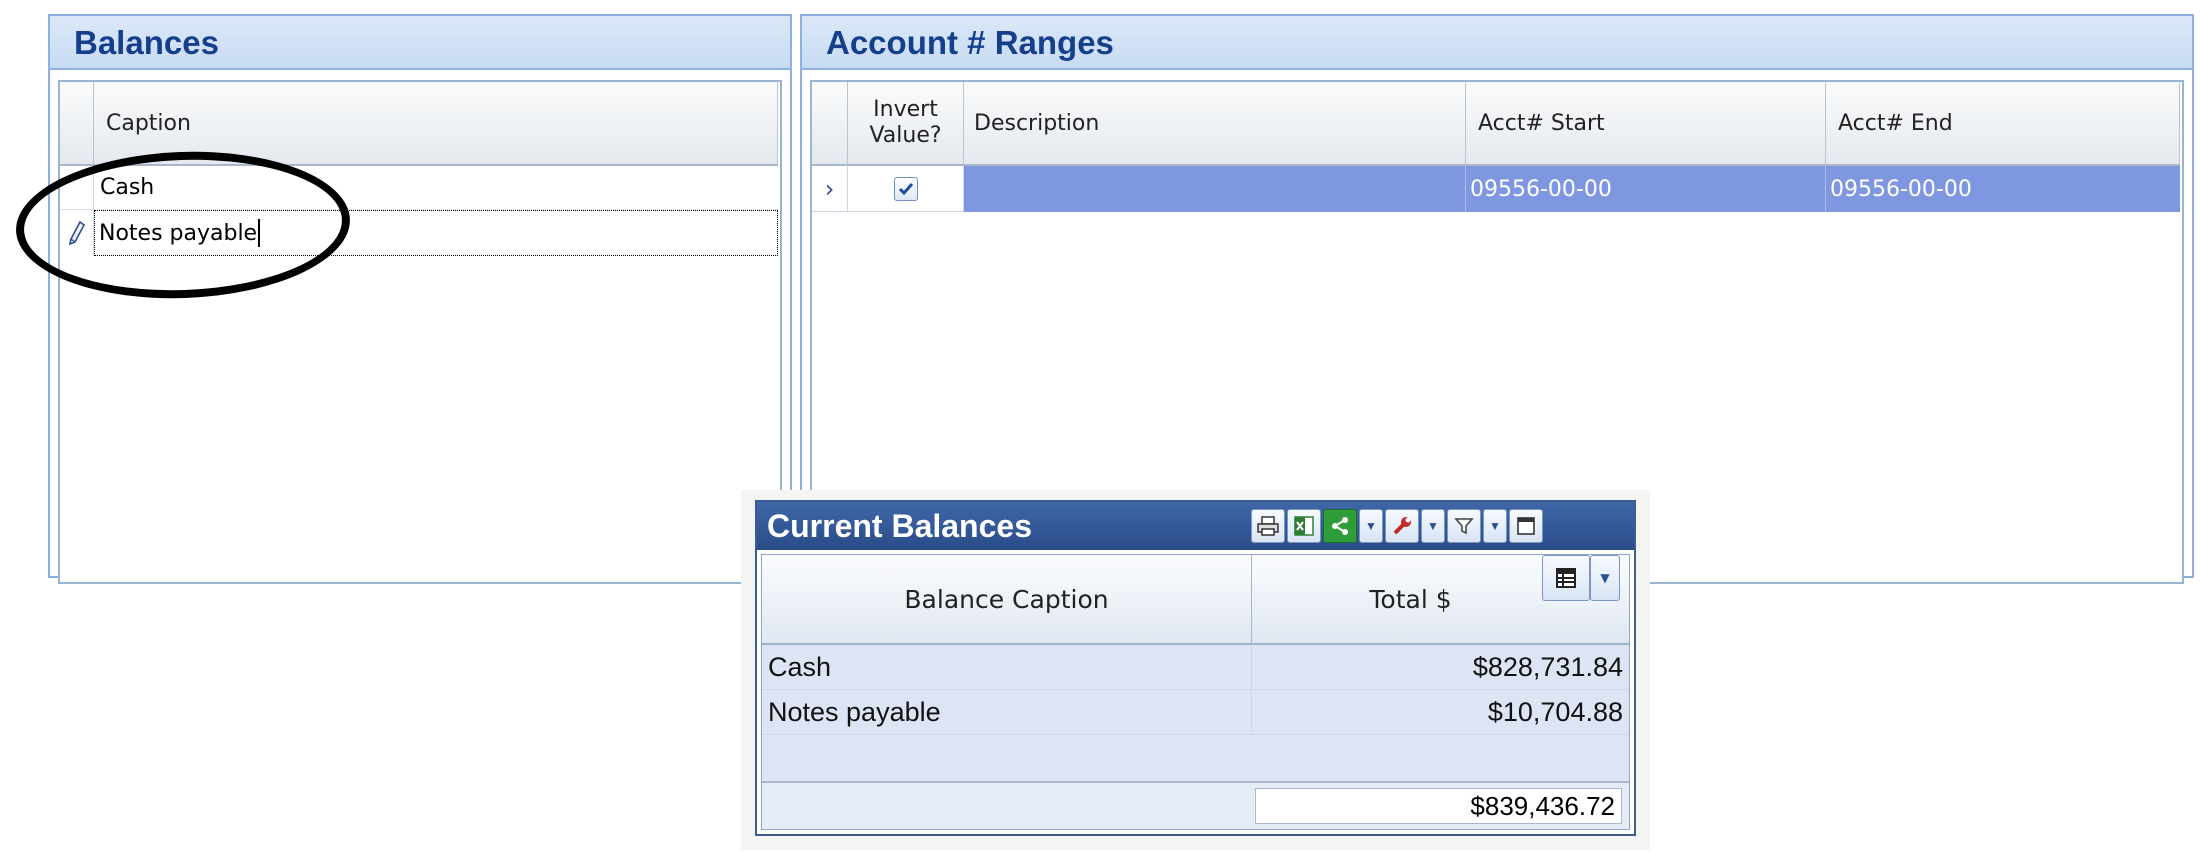 This screenshot has height=852, width=2200. I want to click on summary-footer: $839,436.72, so click(1195, 805).